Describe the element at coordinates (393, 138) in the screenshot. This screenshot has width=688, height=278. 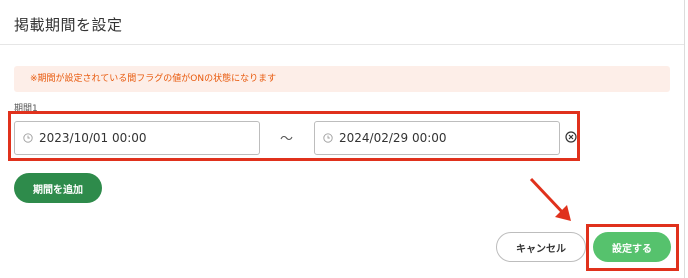
I see `end-date-value: 2024/02/29 00:00` at that location.